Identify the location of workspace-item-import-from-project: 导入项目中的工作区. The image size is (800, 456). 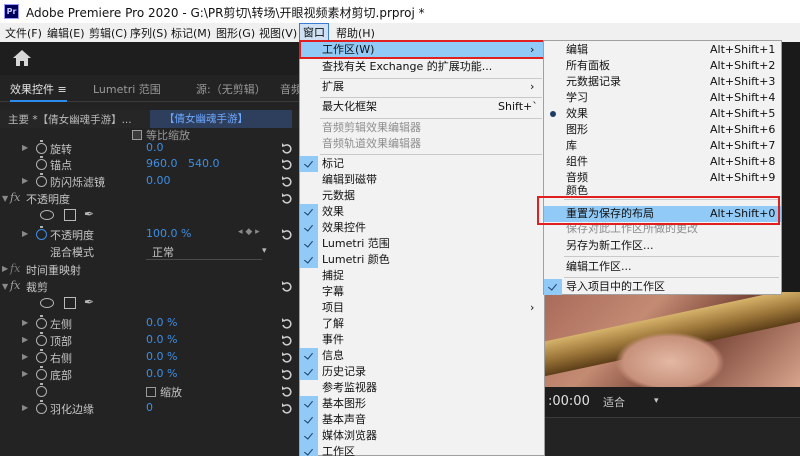
(662, 287).